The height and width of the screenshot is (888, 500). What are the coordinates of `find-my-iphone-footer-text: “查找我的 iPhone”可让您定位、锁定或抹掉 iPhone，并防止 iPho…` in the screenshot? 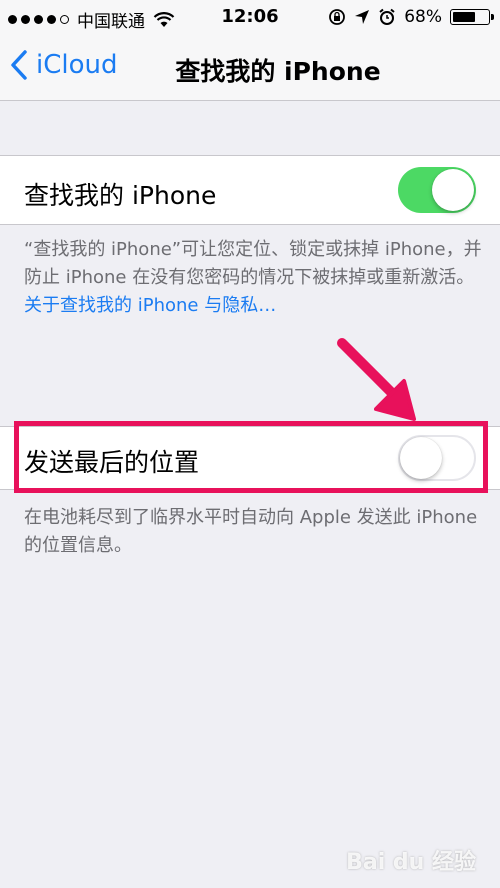 It's located at (253, 263).